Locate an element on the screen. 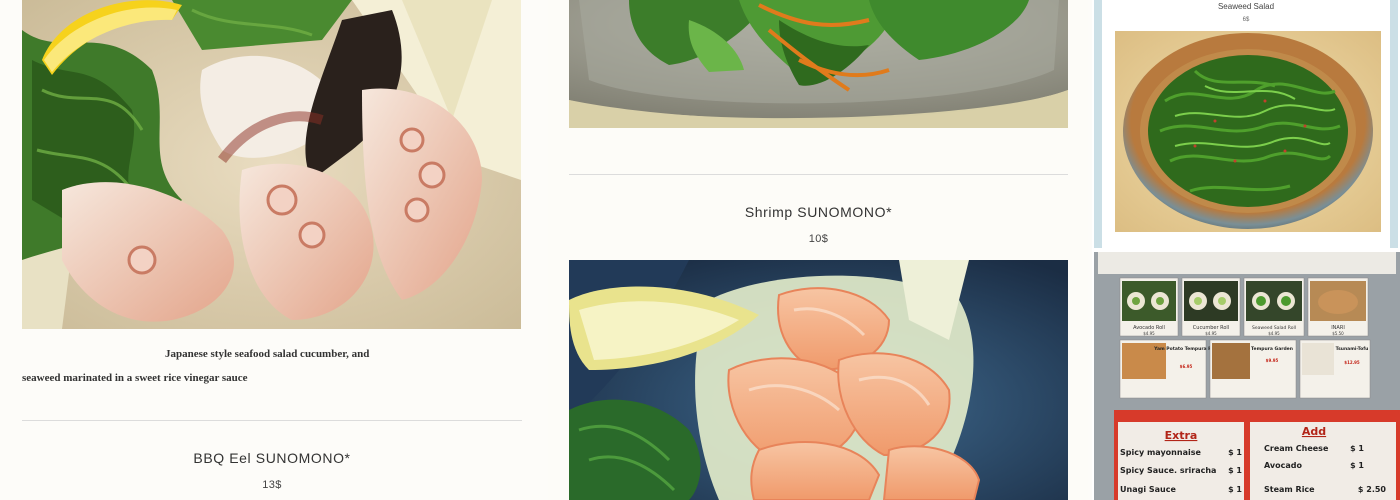  menu-tile-tsunami-tofu: Tsunami-Tofu is located at coordinates (1352, 349).